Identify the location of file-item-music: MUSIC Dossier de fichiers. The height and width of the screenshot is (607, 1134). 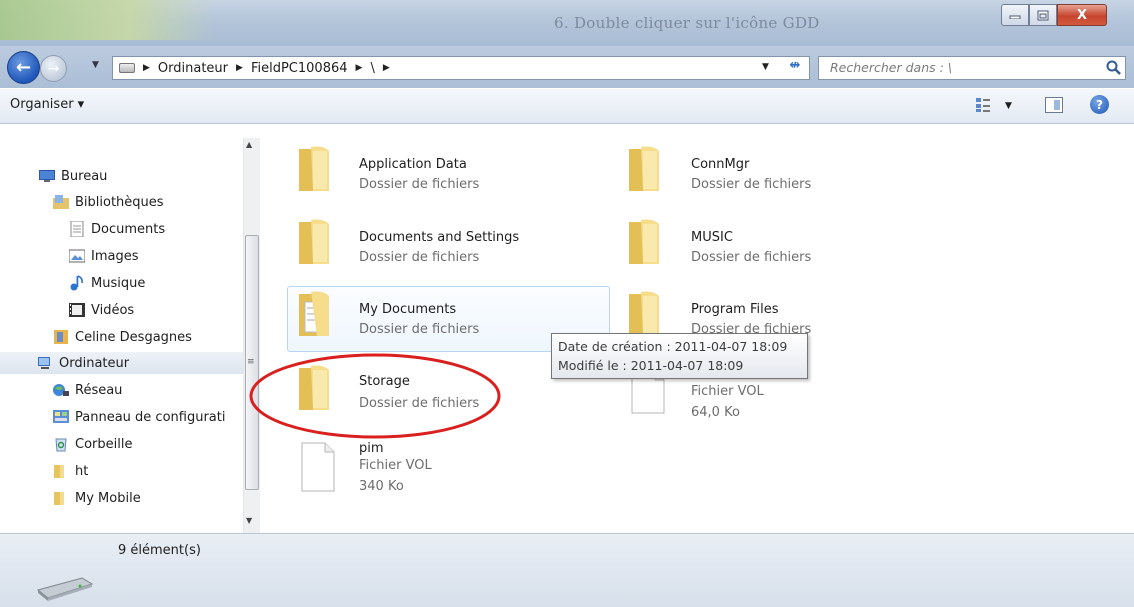
(778, 248).